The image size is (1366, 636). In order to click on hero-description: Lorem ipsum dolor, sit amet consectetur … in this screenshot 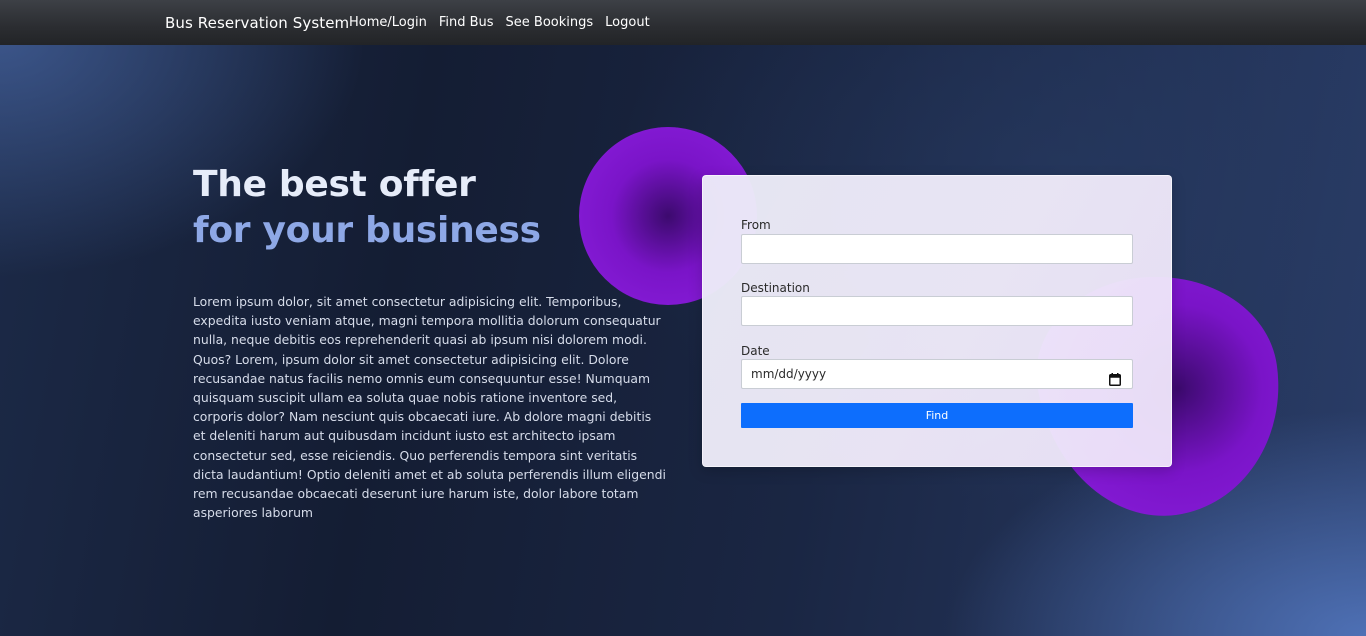, I will do `click(429, 407)`.